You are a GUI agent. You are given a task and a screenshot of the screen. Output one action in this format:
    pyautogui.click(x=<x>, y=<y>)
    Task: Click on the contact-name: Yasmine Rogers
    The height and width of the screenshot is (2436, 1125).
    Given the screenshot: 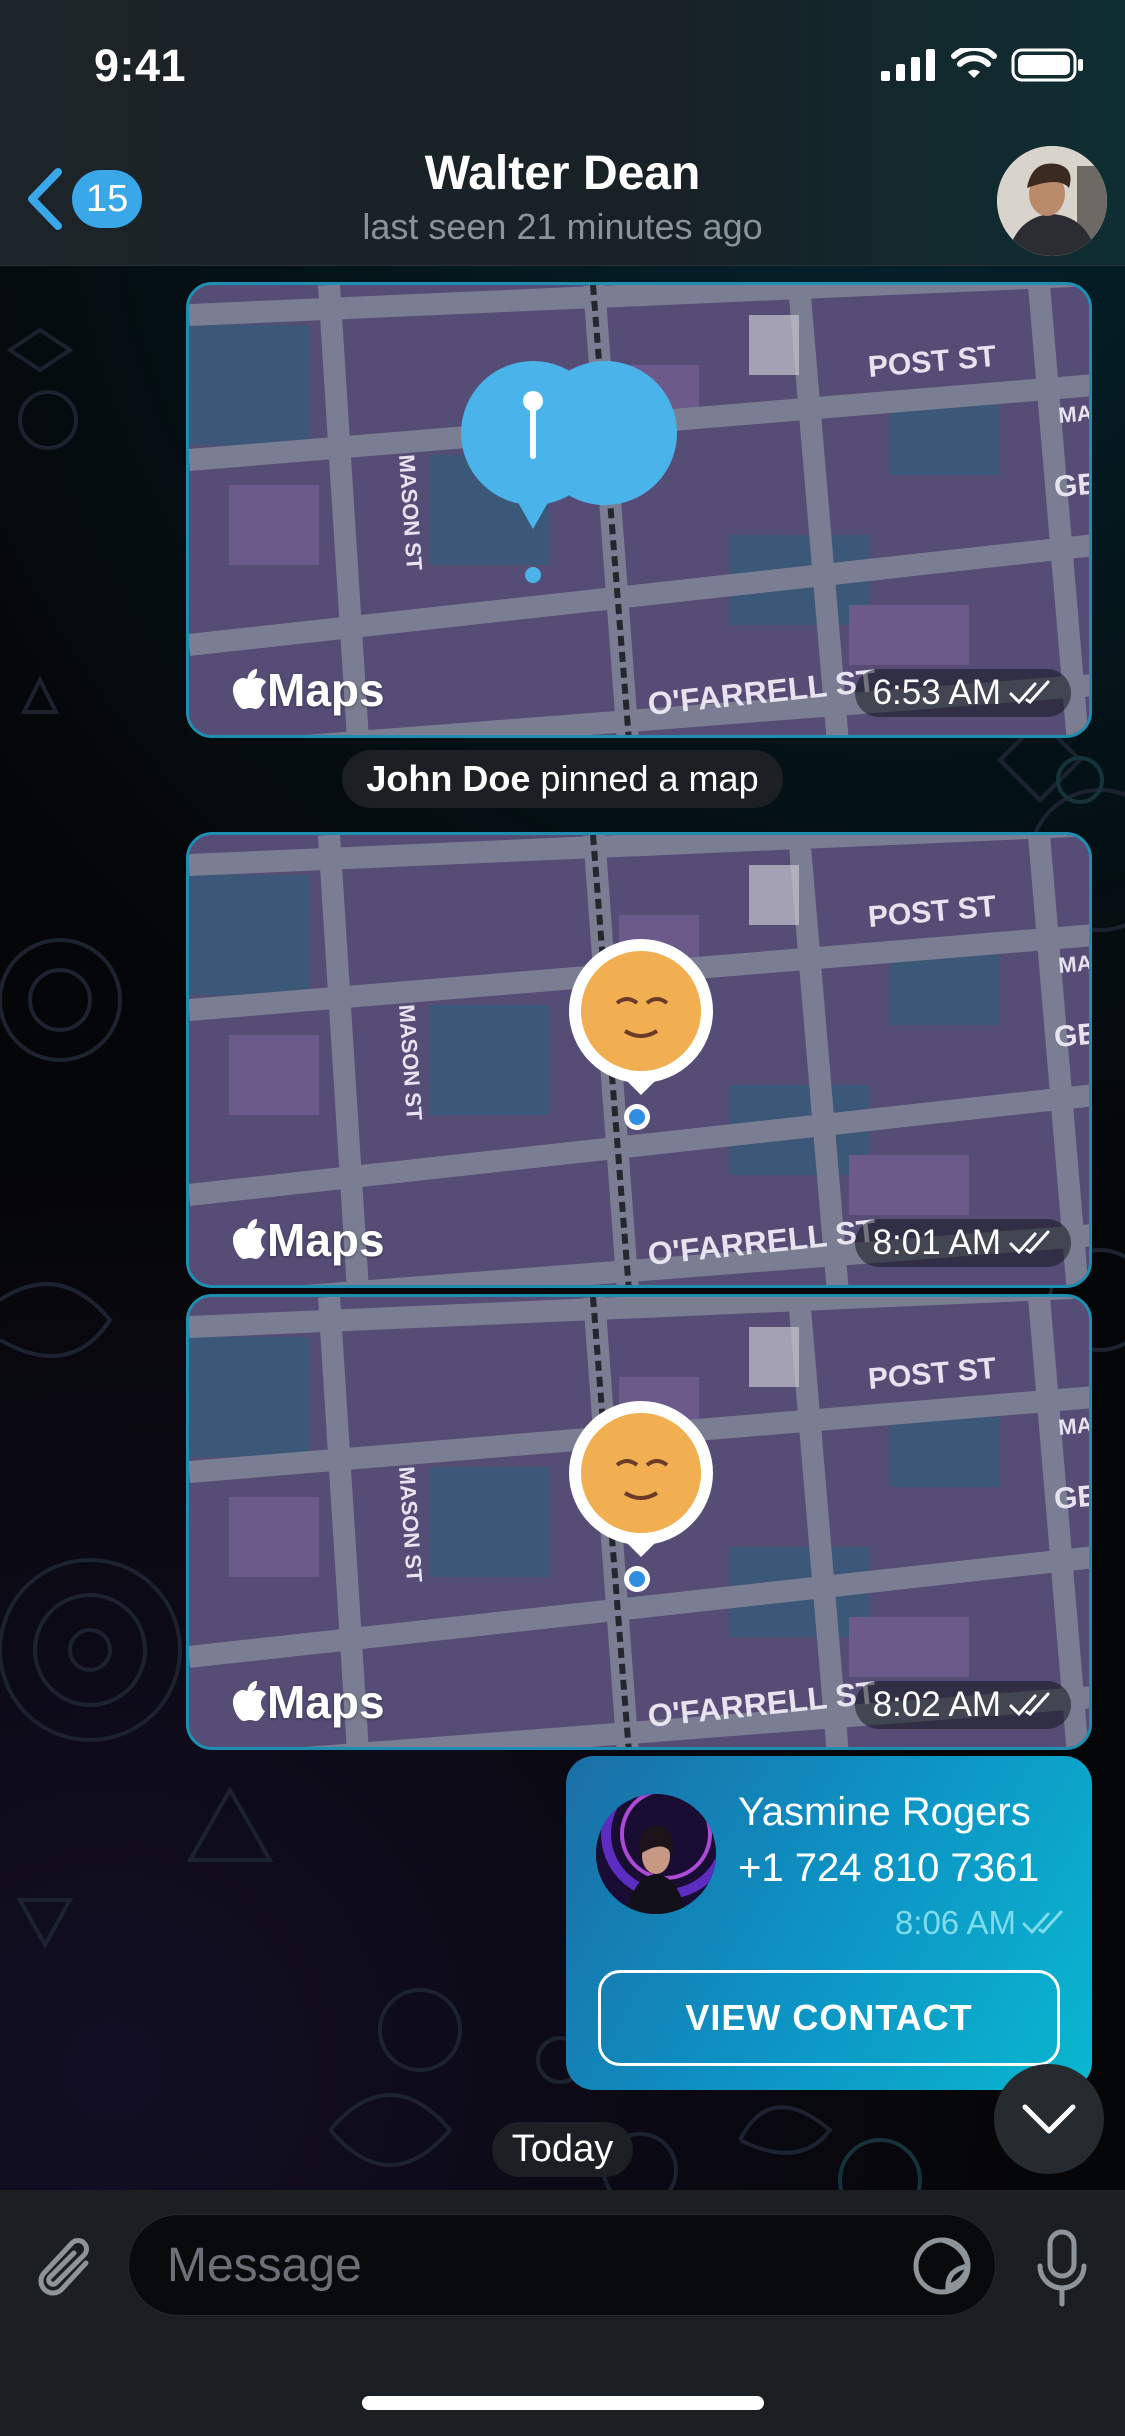 What is the action you would take?
    pyautogui.click(x=884, y=1812)
    